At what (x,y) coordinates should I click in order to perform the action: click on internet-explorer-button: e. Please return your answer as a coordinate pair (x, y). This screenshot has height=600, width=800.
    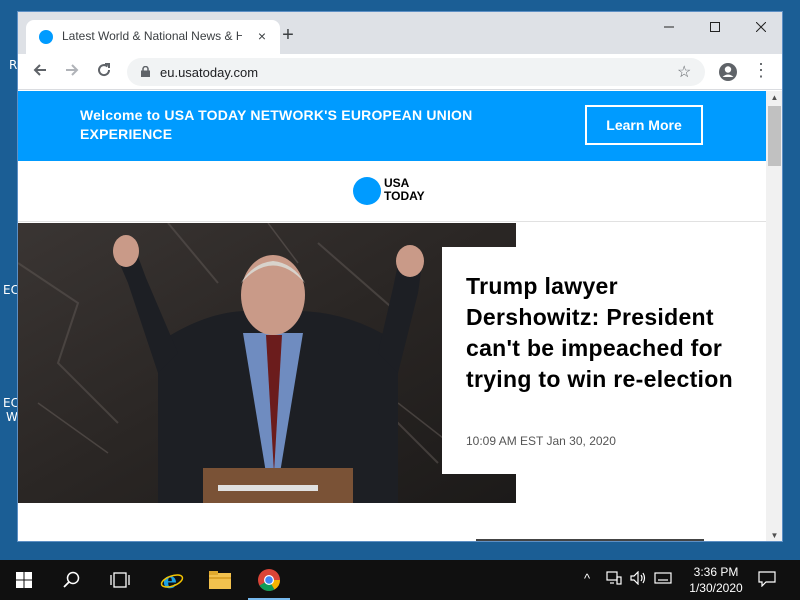
    Looking at the image, I should click on (172, 580).